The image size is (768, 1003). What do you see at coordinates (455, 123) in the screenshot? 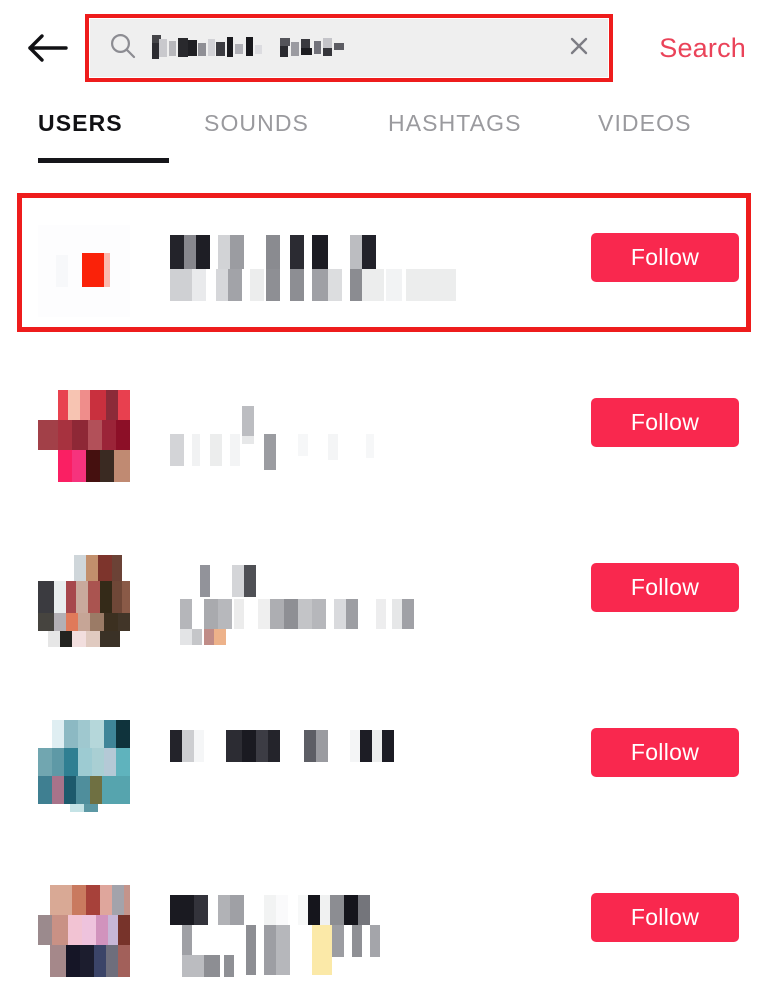
I see `tab-hashtags: HASHTAGS` at bounding box center [455, 123].